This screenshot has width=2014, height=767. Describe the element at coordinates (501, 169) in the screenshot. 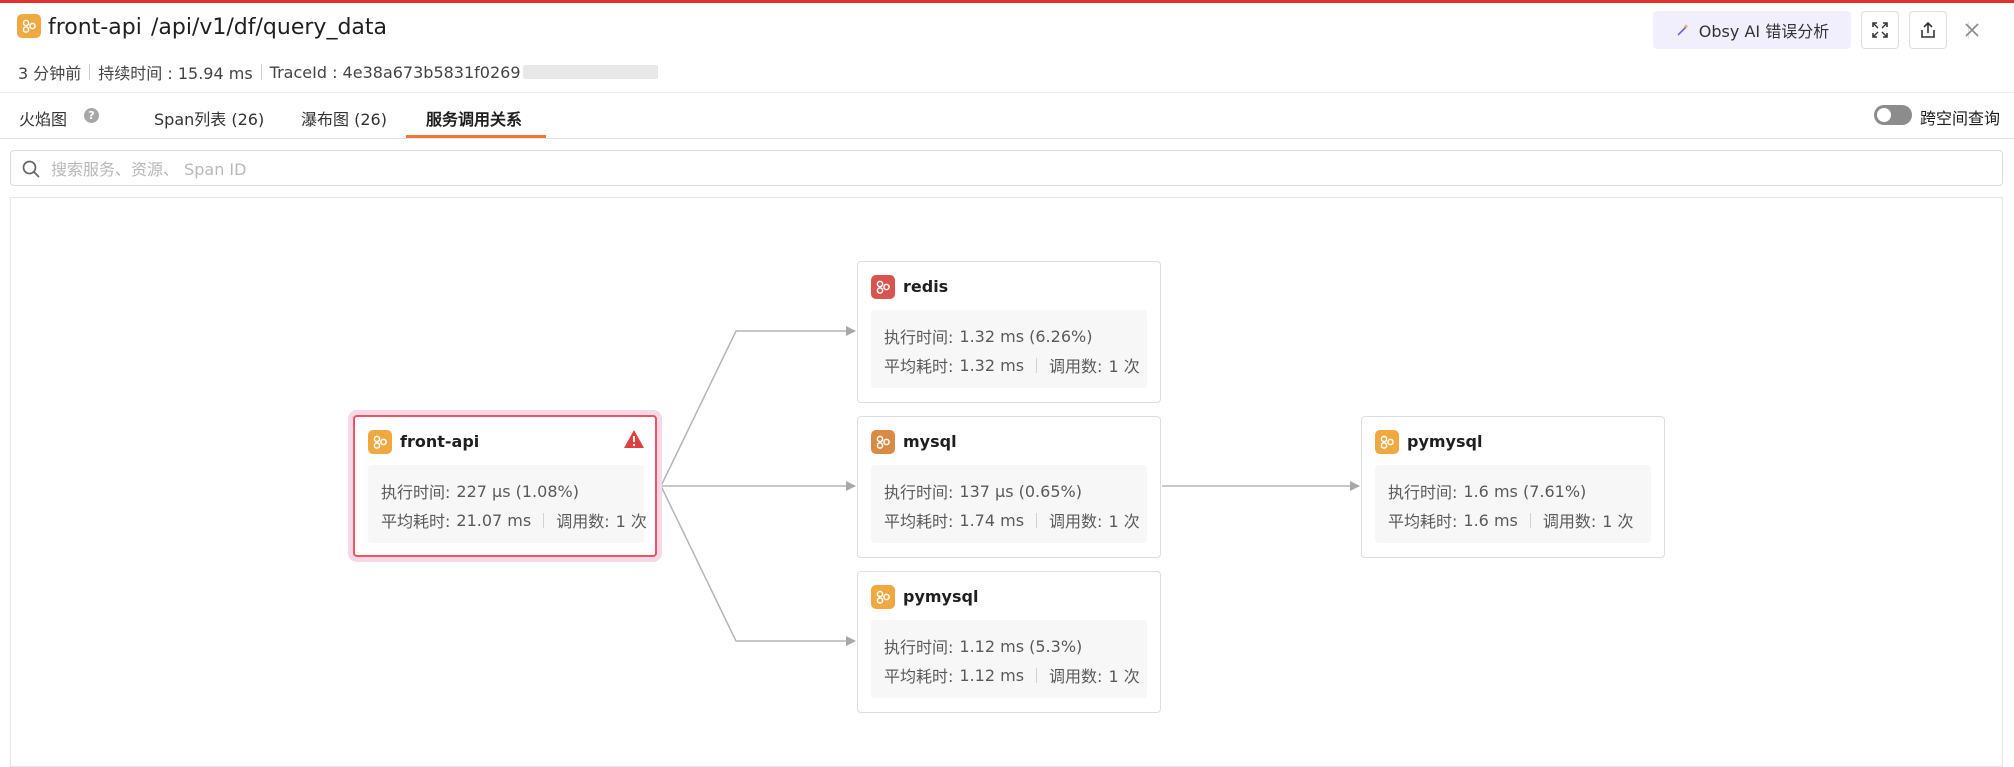

I see `search-input` at that location.